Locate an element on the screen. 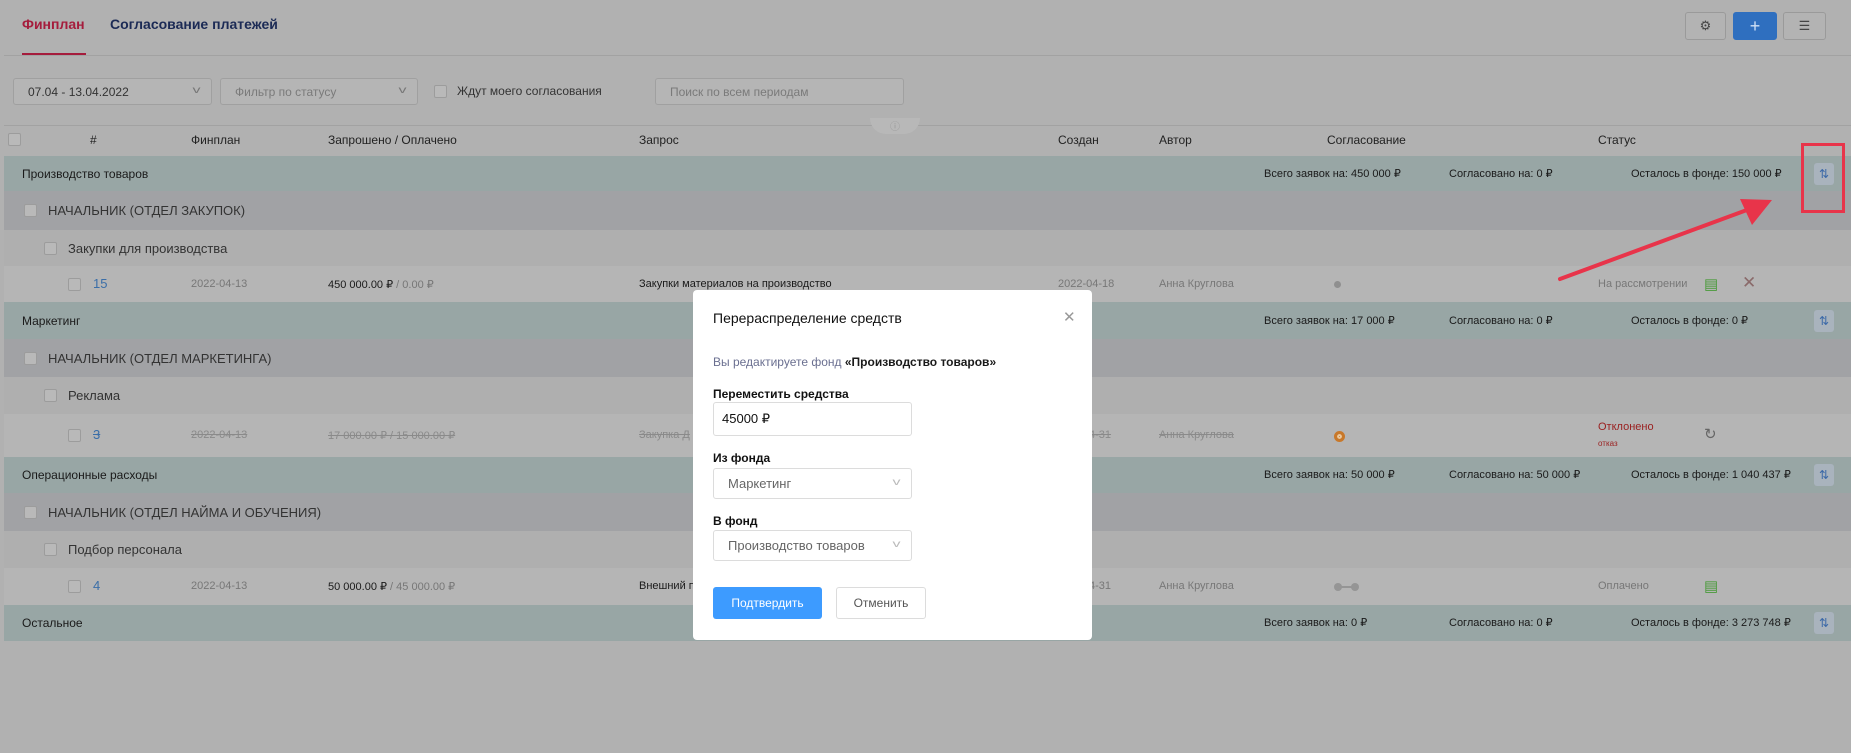  list-view-button: ☰ is located at coordinates (1804, 26).